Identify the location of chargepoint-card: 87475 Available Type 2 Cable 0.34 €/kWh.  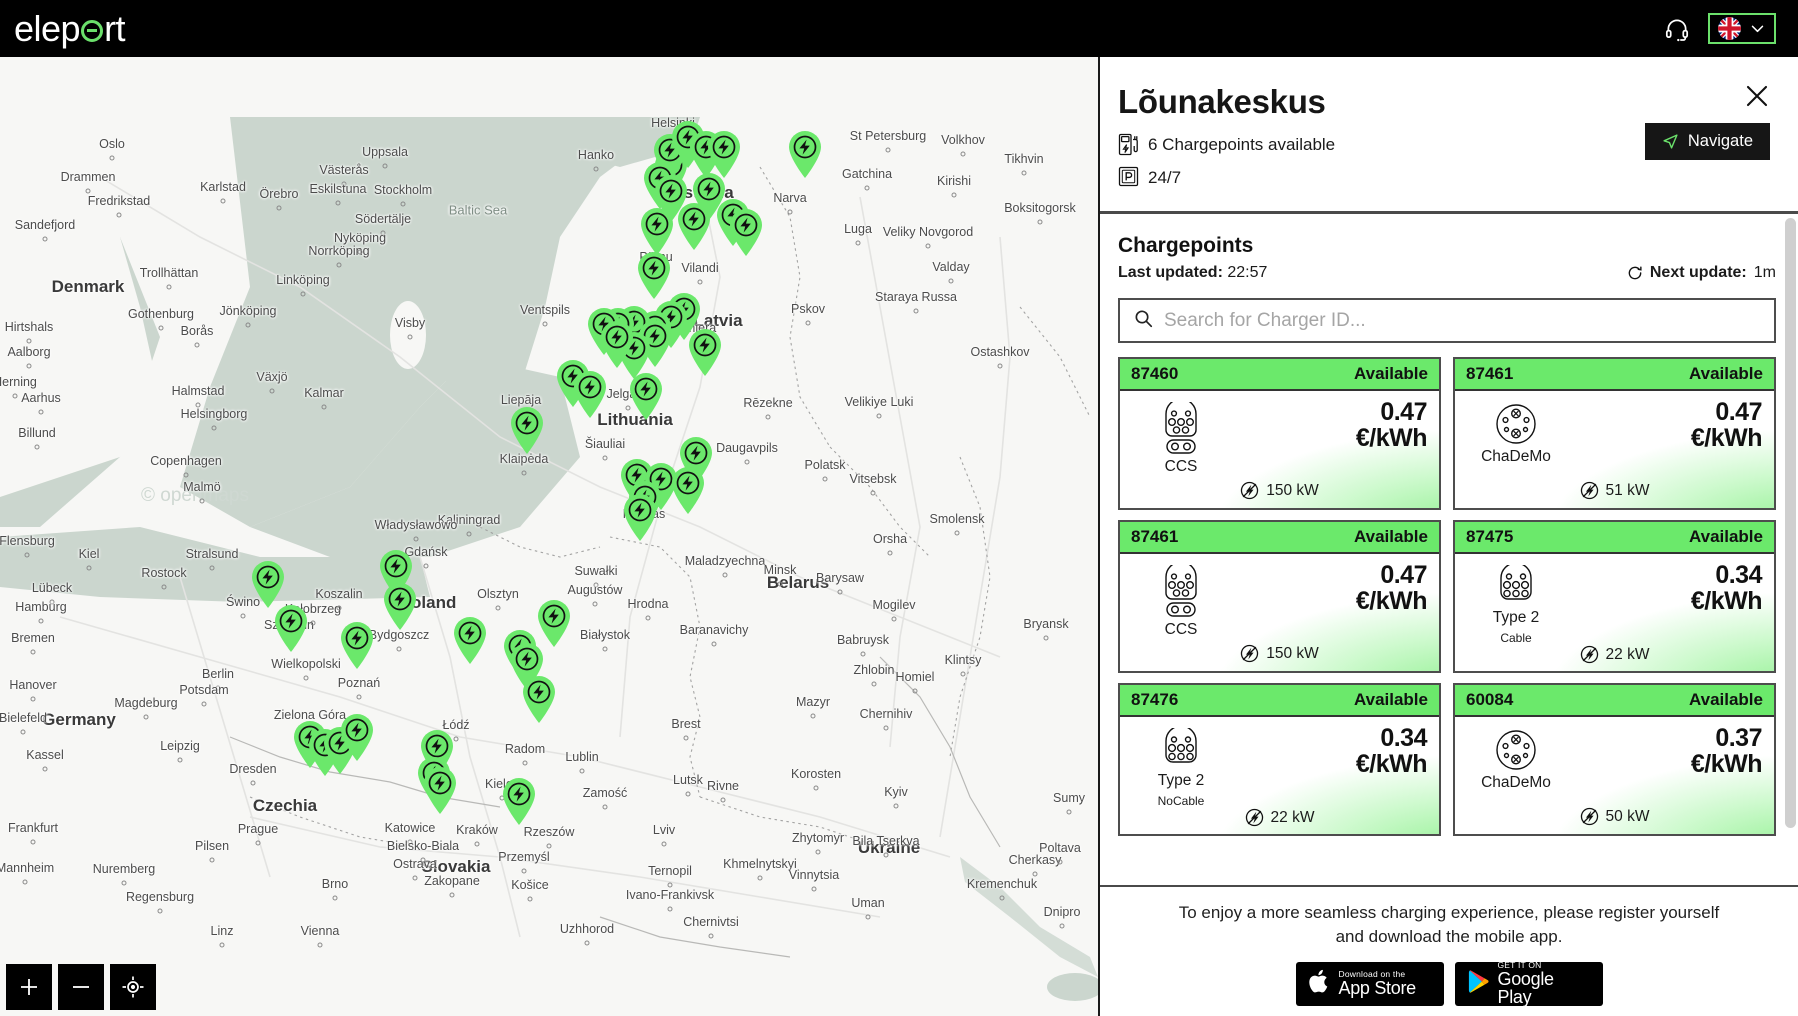
(1614, 596).